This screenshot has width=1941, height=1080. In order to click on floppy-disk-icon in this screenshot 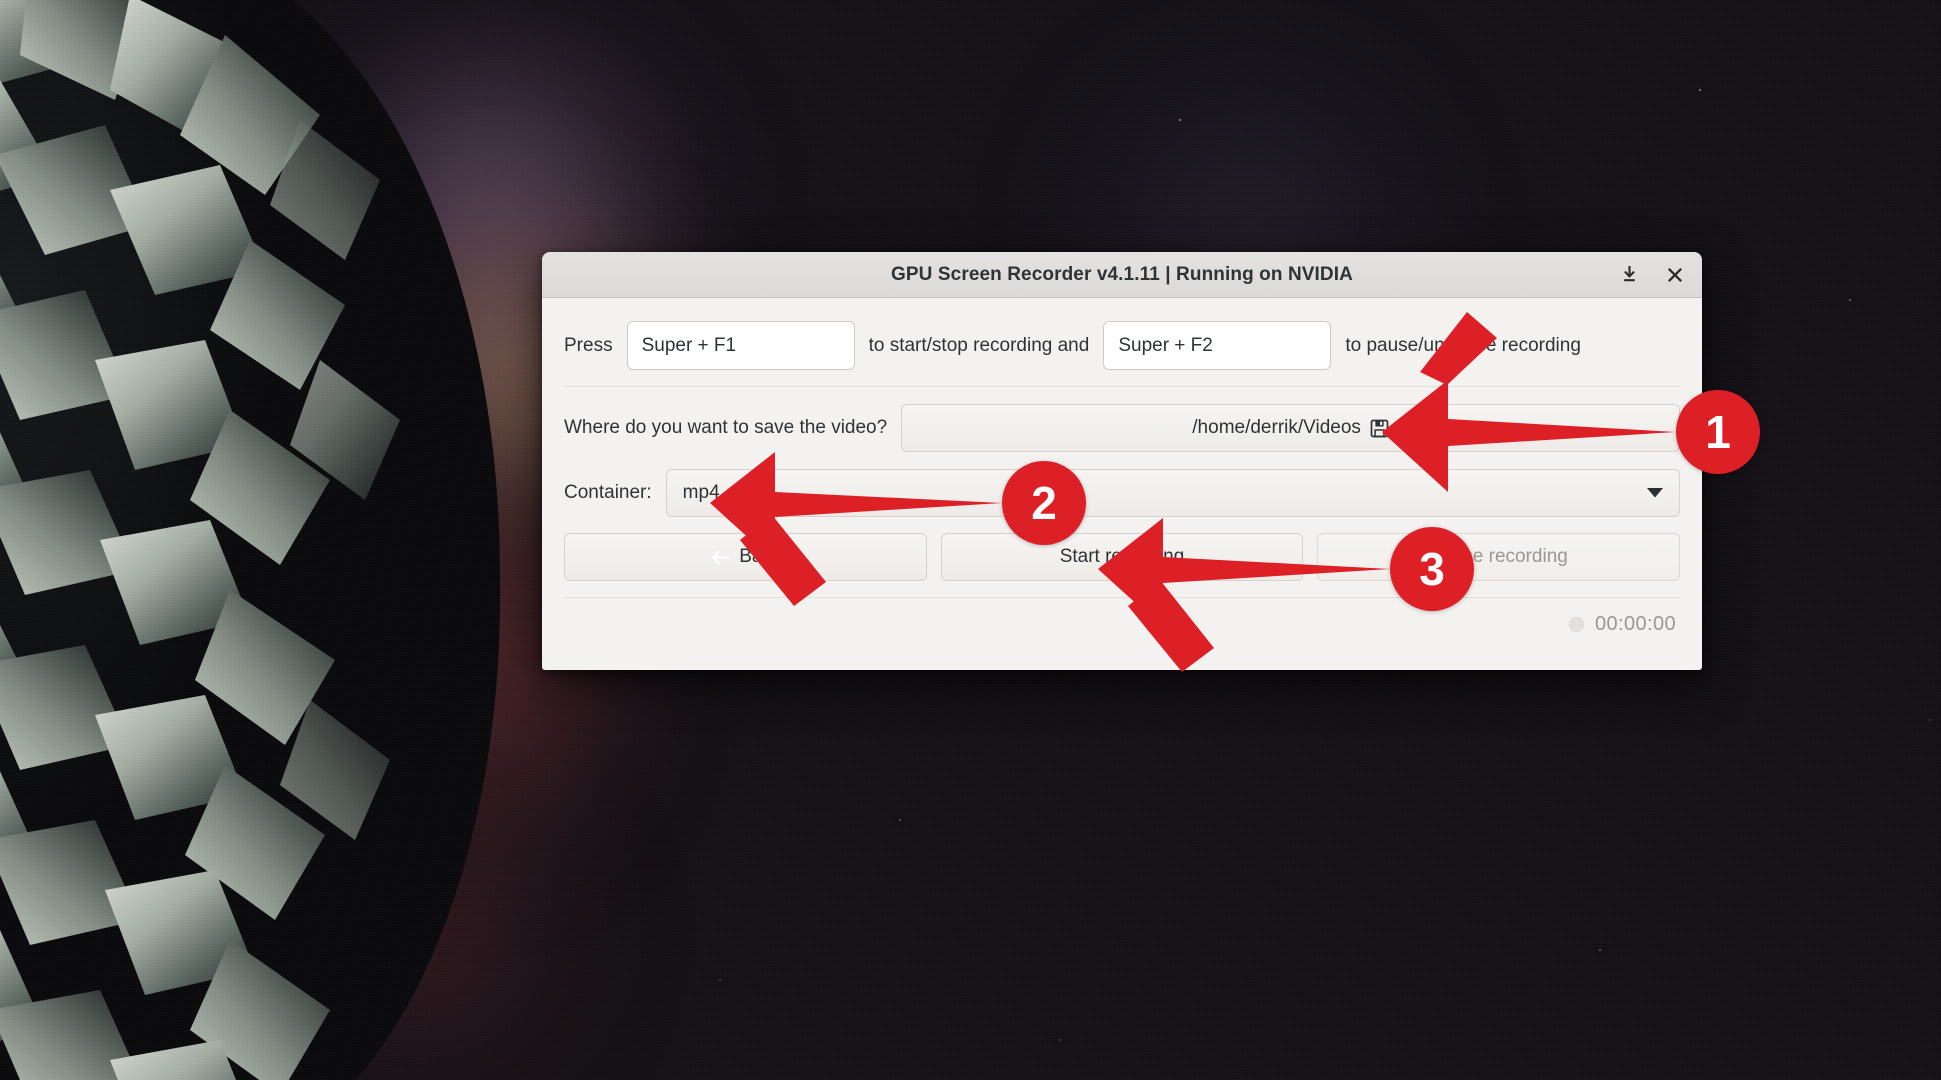, I will do `click(1379, 428)`.